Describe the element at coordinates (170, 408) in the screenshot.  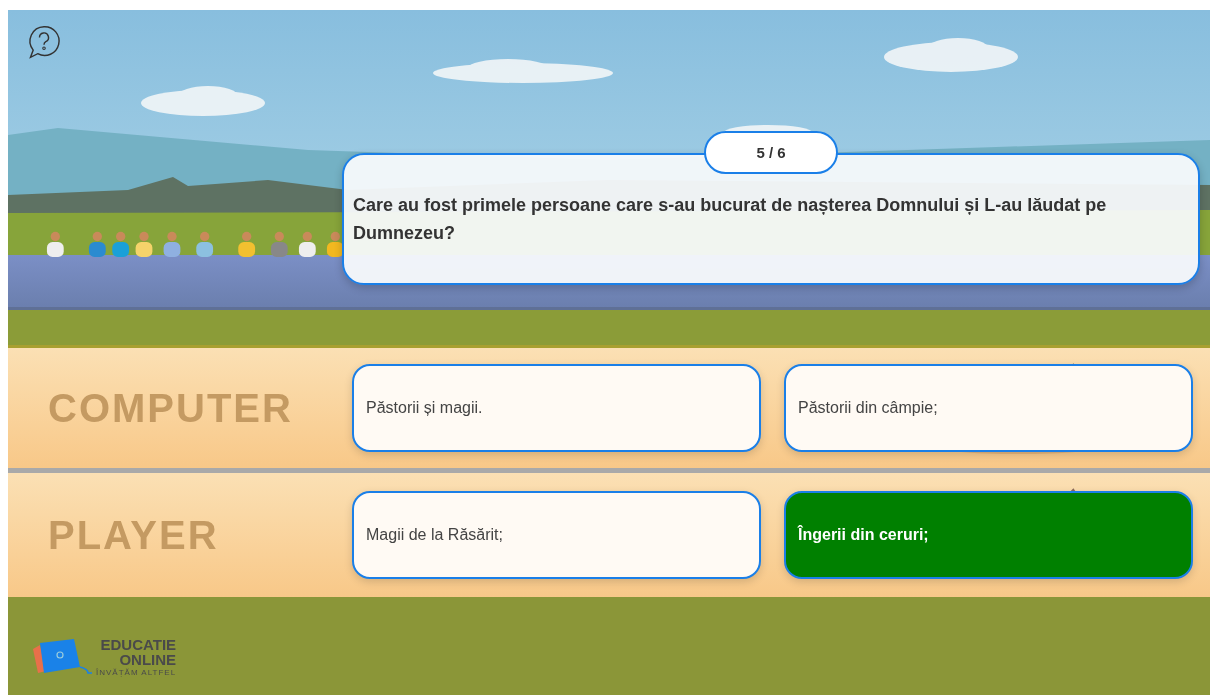
I see `lane-label: COMPUTER` at that location.